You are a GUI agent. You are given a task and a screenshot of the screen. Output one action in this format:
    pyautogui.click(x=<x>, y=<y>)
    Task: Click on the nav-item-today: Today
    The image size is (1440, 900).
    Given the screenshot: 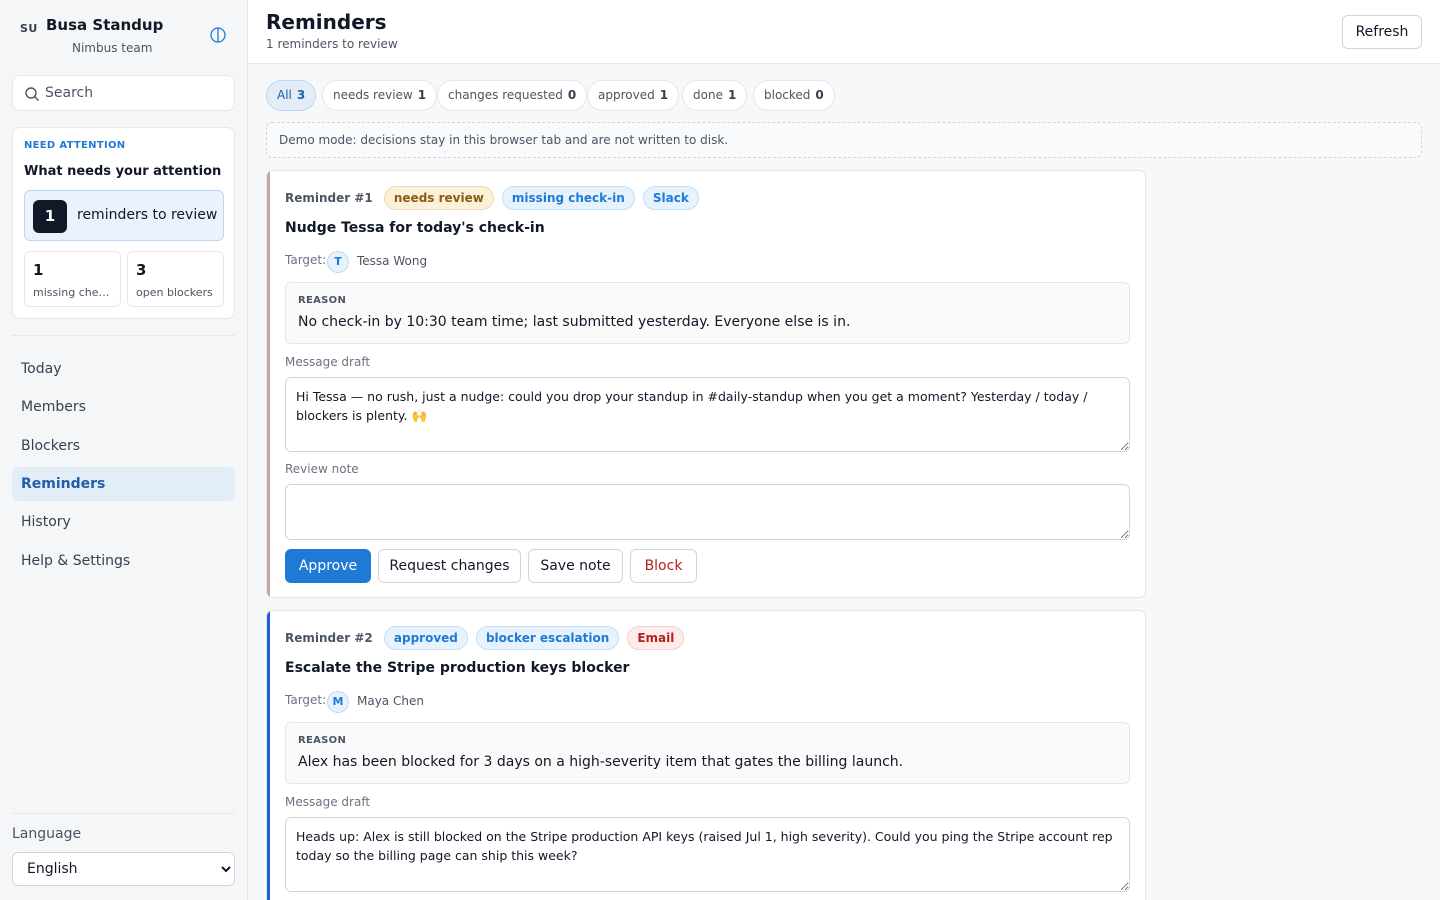 What is the action you would take?
    pyautogui.click(x=123, y=369)
    